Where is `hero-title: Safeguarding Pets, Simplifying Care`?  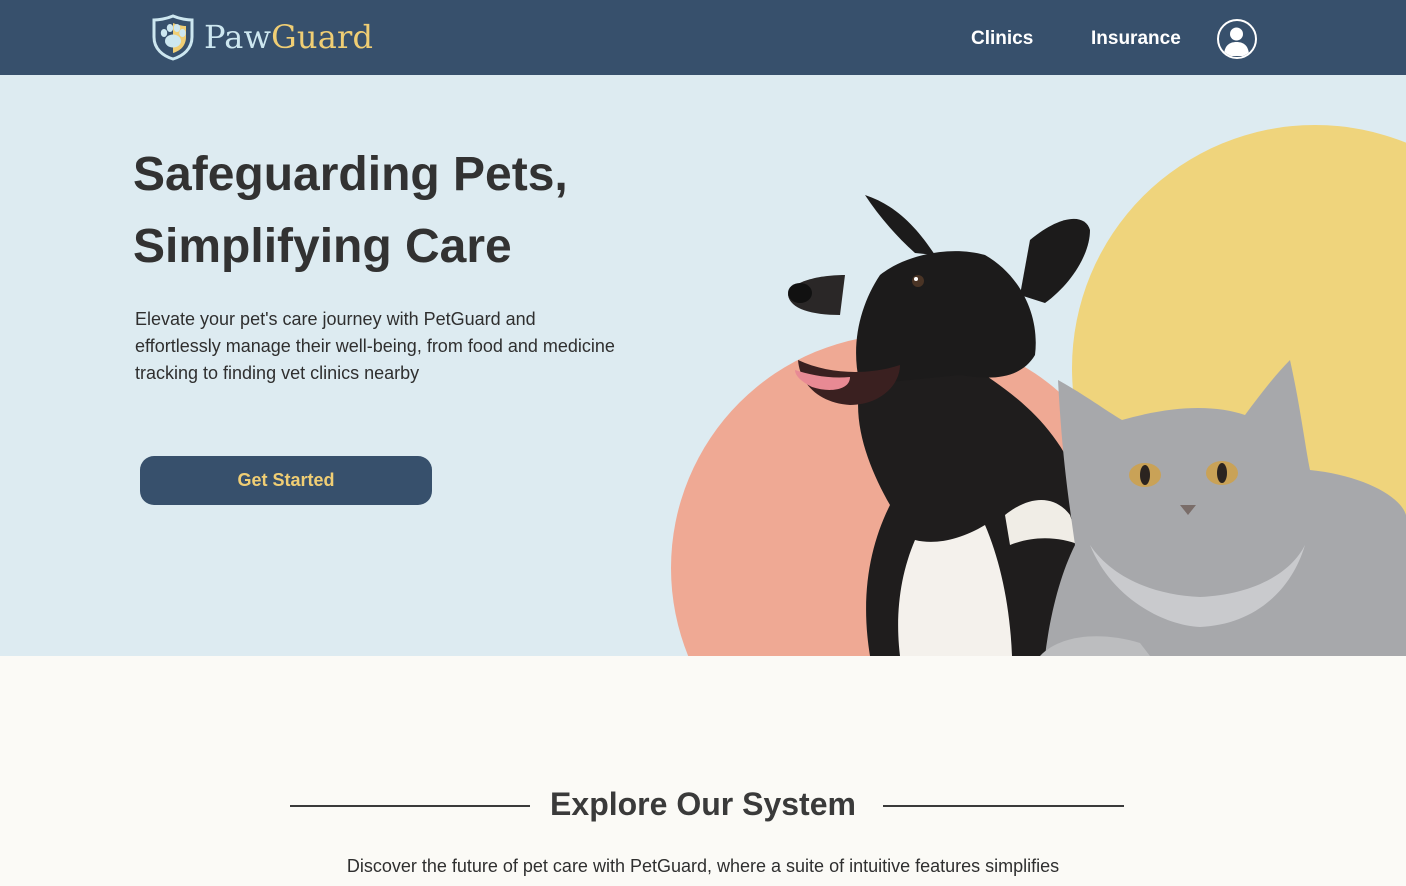 hero-title: Safeguarding Pets, Simplifying Care is located at coordinates (413, 211).